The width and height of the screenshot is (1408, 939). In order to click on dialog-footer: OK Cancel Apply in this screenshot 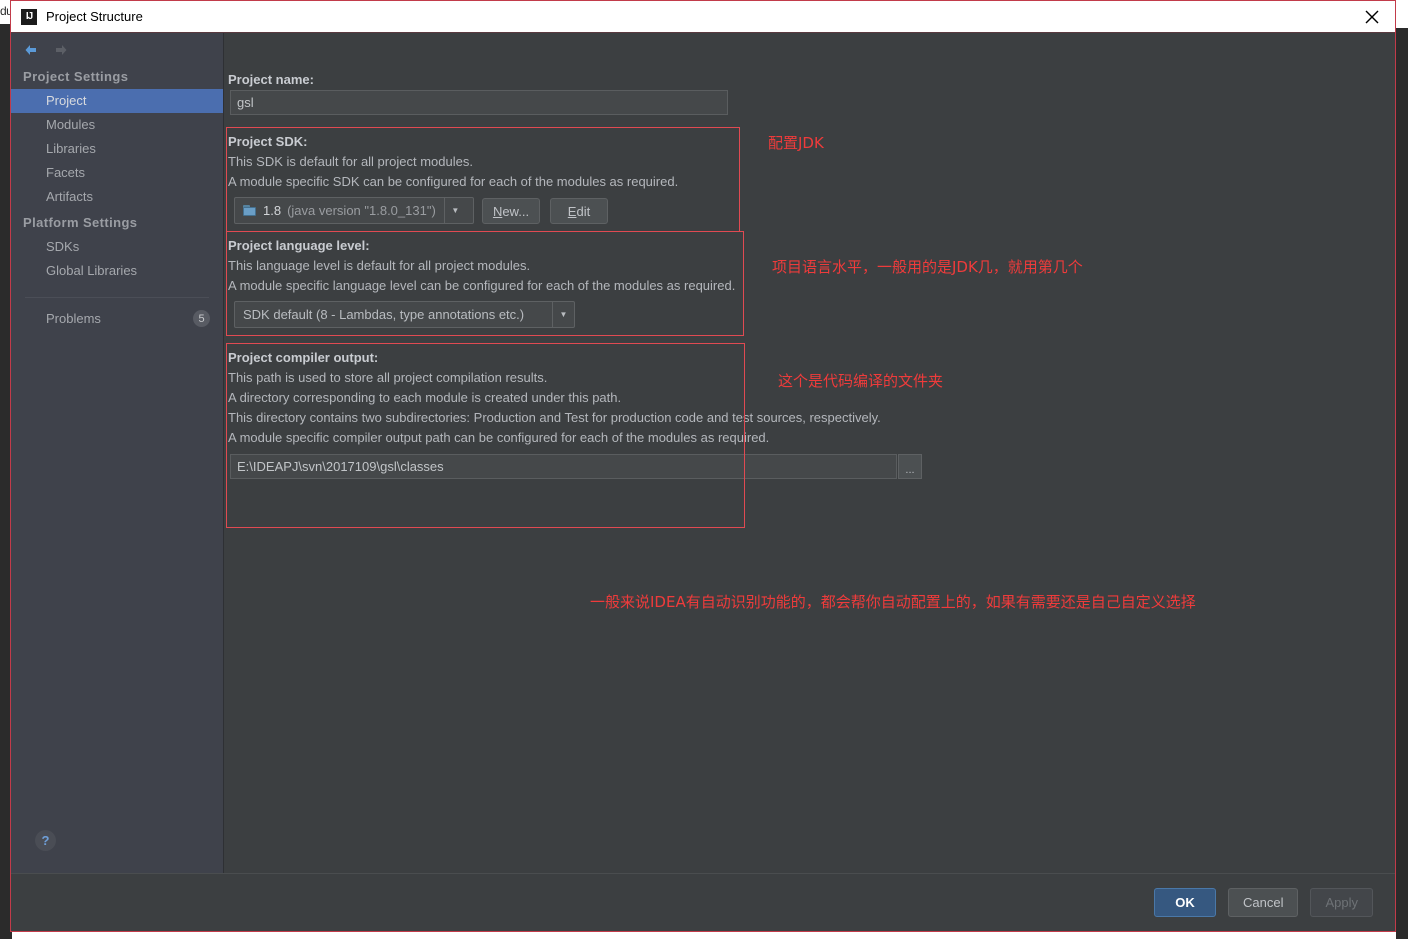, I will do `click(703, 902)`.